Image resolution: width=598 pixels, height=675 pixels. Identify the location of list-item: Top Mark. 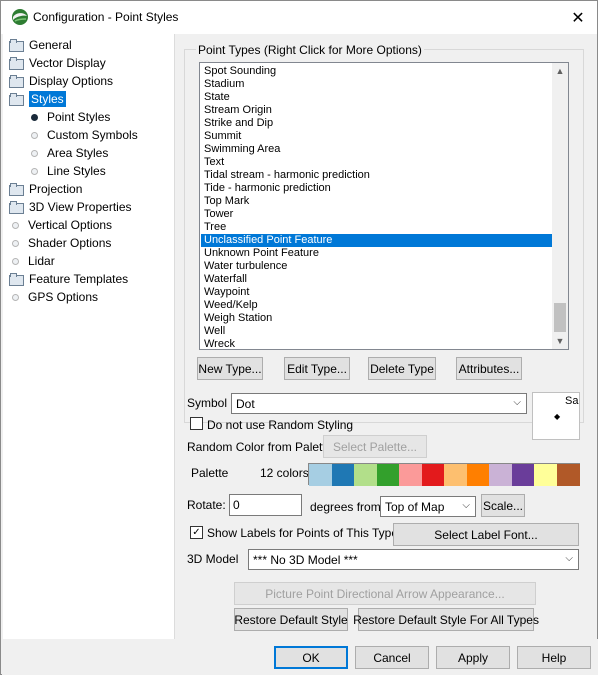
(376, 201).